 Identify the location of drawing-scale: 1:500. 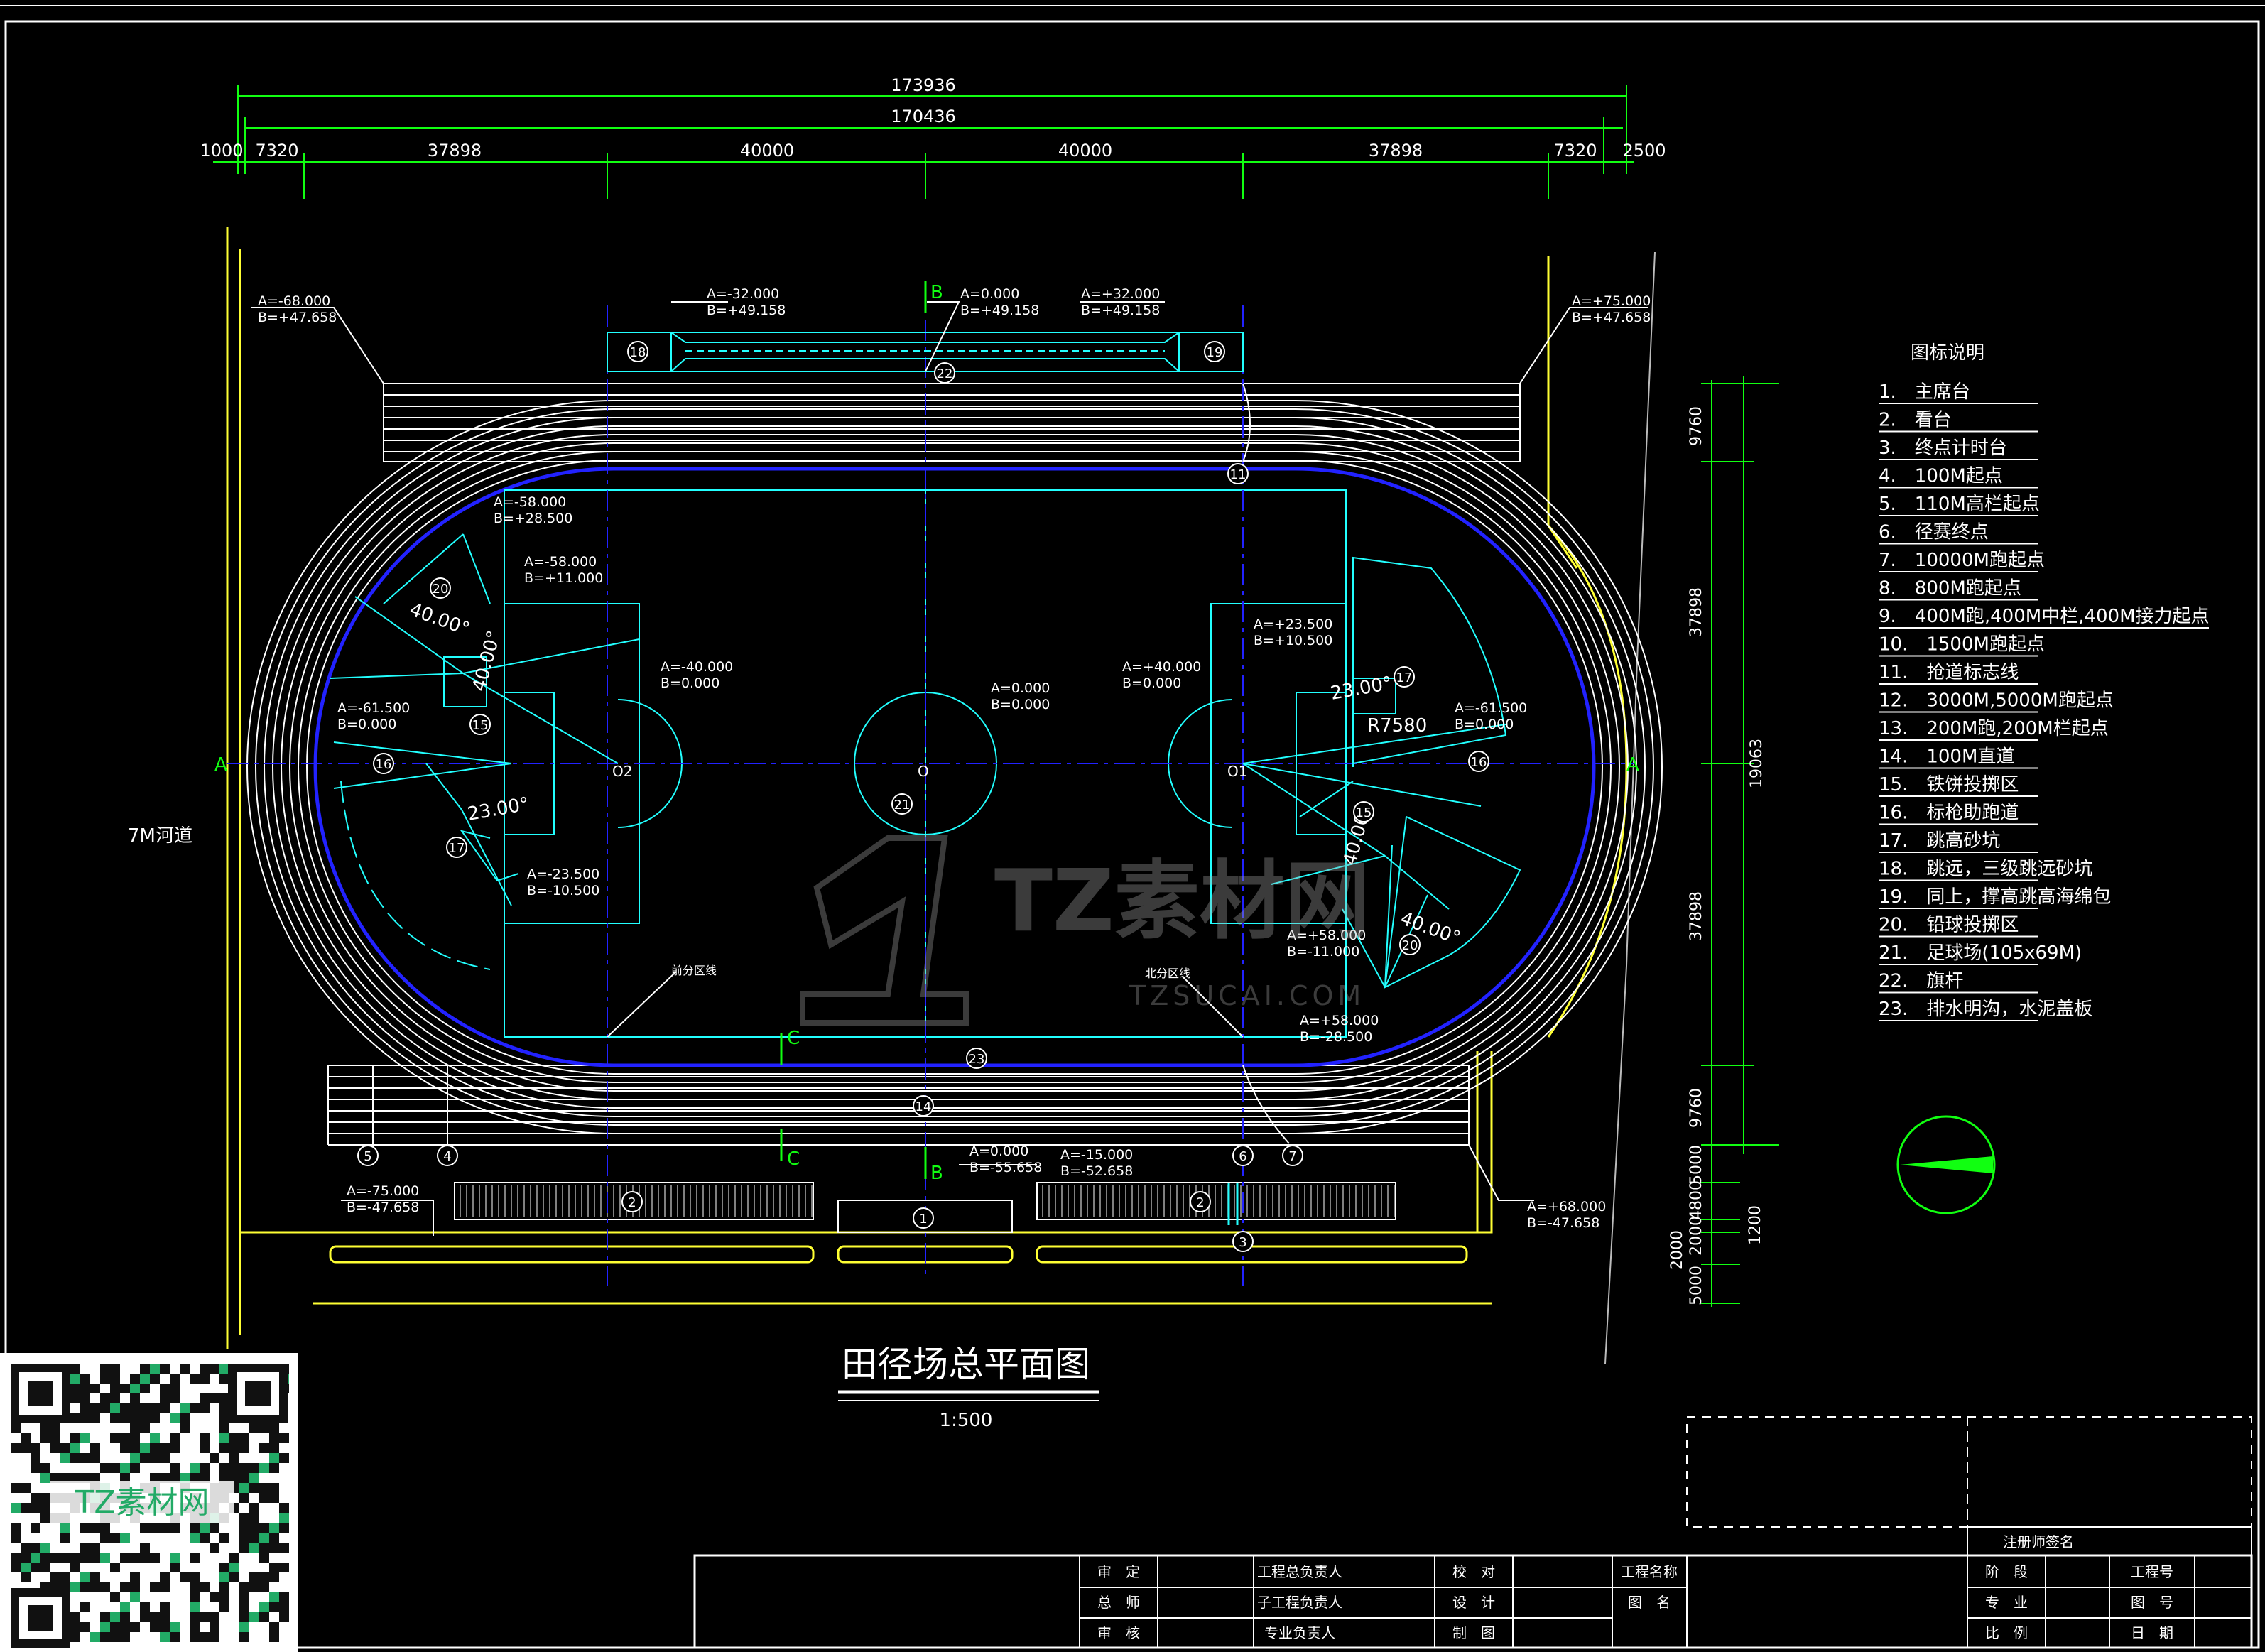
(966, 1420).